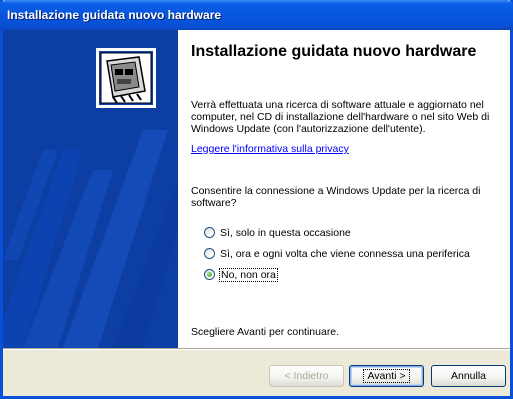  I want to click on next-button: Avanti >, so click(386, 376).